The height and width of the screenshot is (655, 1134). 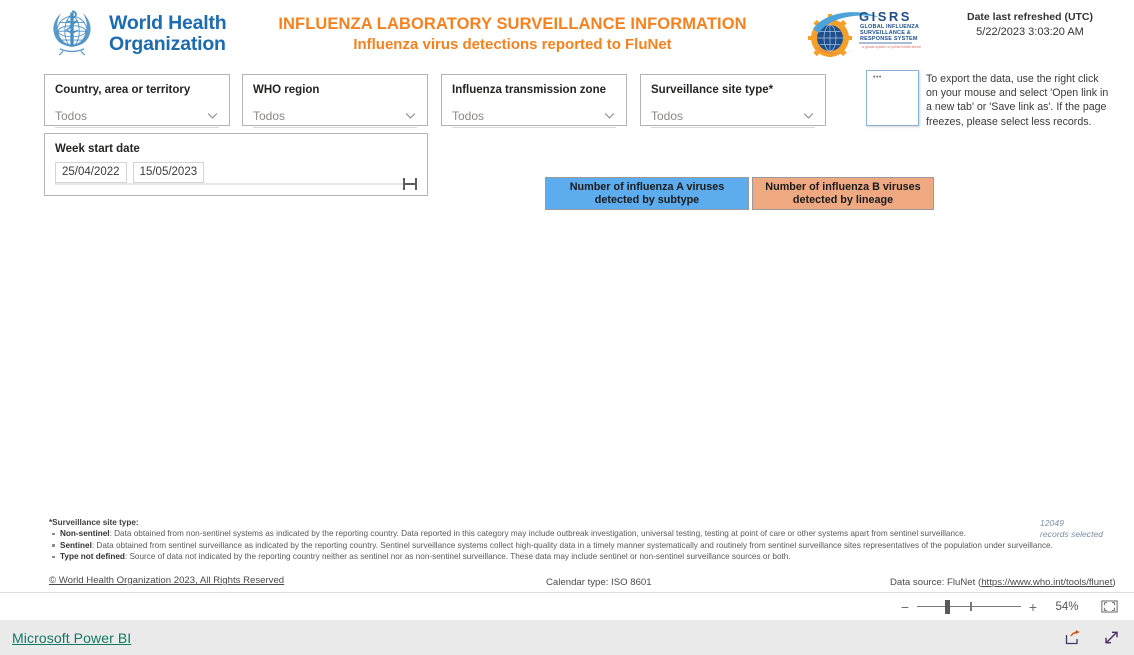 What do you see at coordinates (1072, 534) in the screenshot?
I see `records-label: records selected` at bounding box center [1072, 534].